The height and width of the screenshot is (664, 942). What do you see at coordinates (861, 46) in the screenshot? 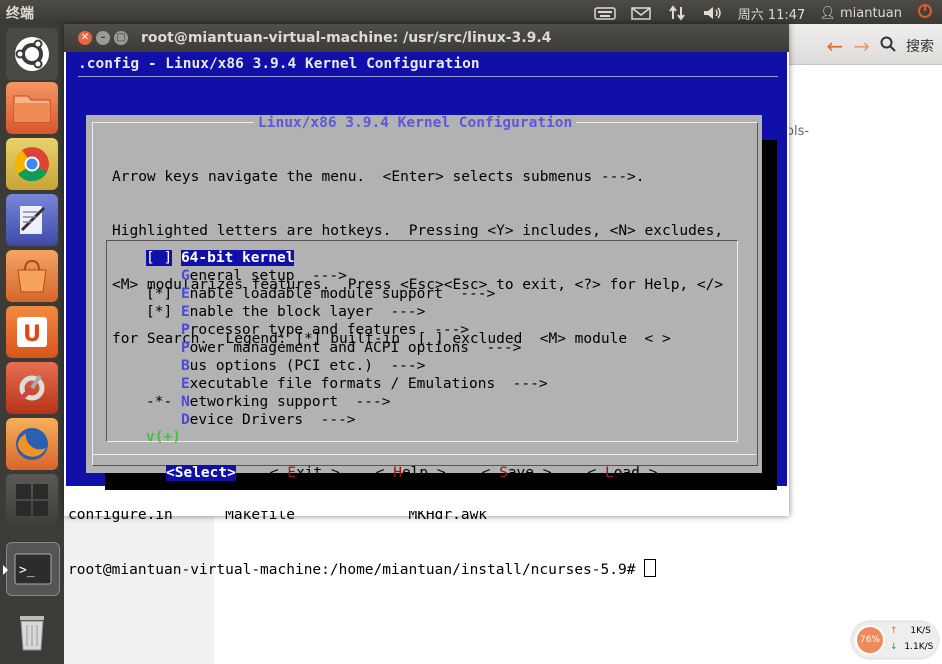
I see `forward-arrow-icon: →` at bounding box center [861, 46].